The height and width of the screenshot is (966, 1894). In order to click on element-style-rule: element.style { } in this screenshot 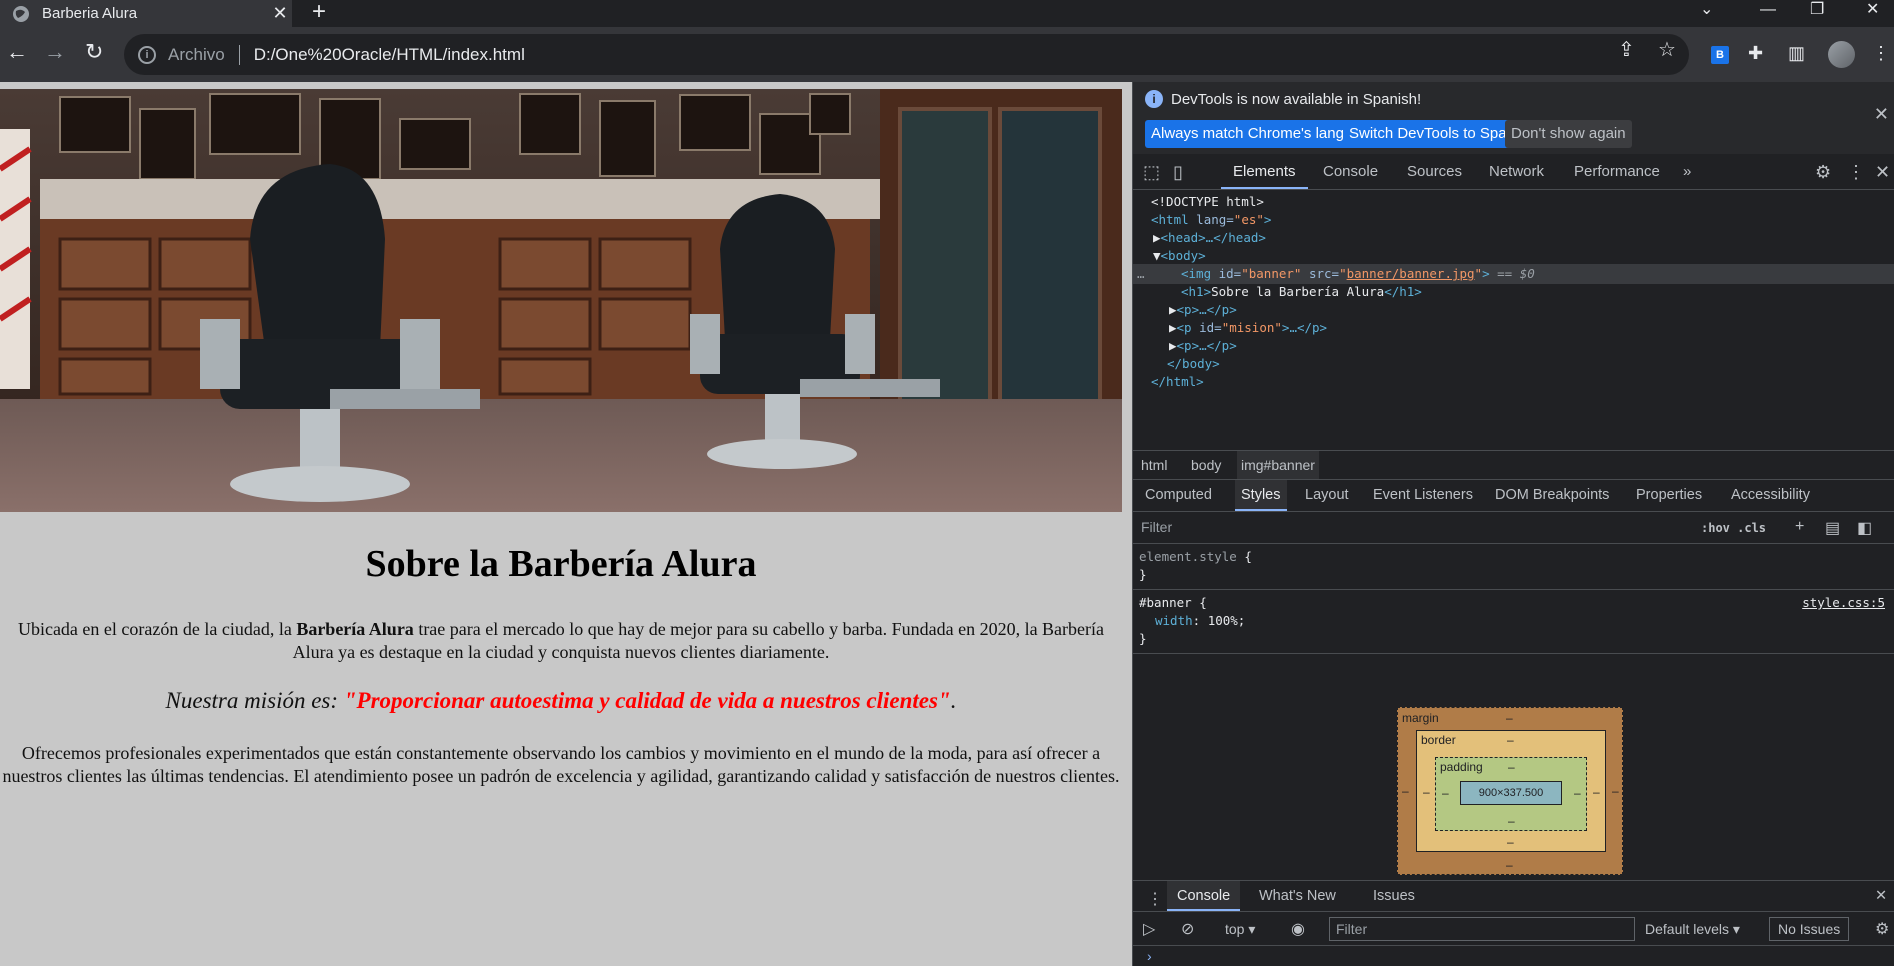, I will do `click(1513, 567)`.